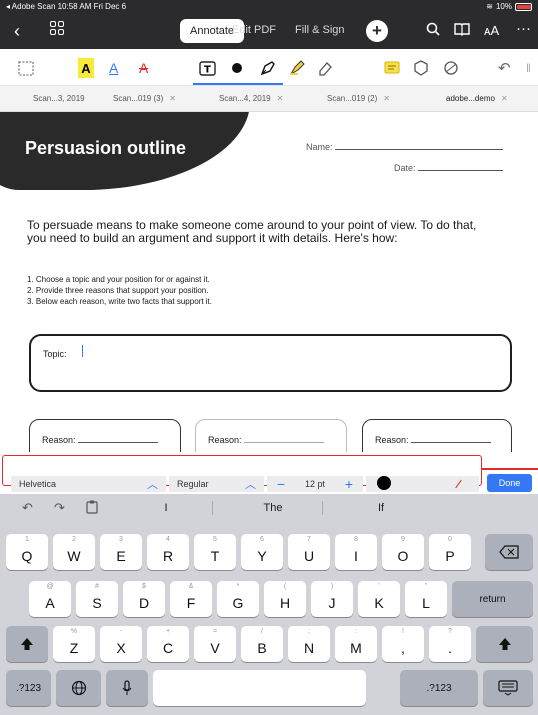 The image size is (538, 715). Describe the element at coordinates (477, 98) in the screenshot. I see `doc-tab-active: adobe...demo ✕` at that location.